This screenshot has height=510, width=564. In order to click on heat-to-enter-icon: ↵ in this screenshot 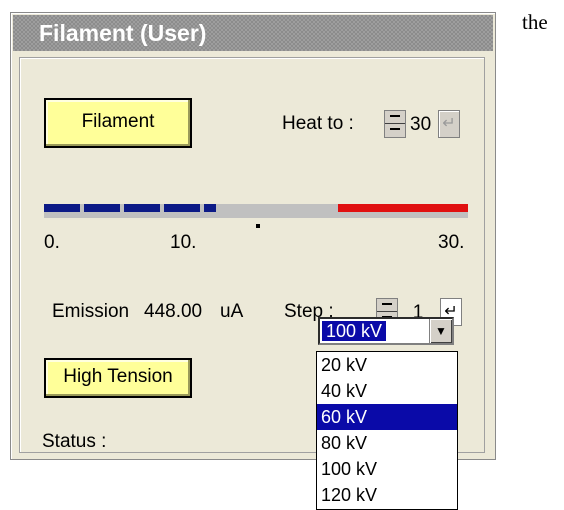, I will do `click(449, 124)`.